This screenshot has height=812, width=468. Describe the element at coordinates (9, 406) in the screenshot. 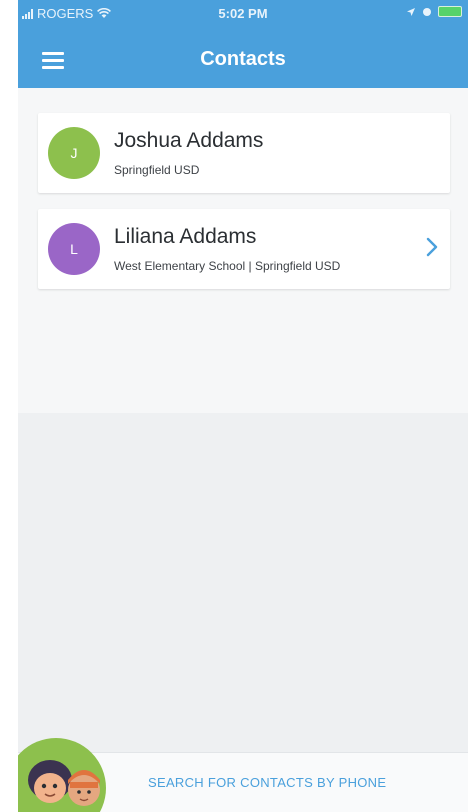

I see `left-gutter` at that location.